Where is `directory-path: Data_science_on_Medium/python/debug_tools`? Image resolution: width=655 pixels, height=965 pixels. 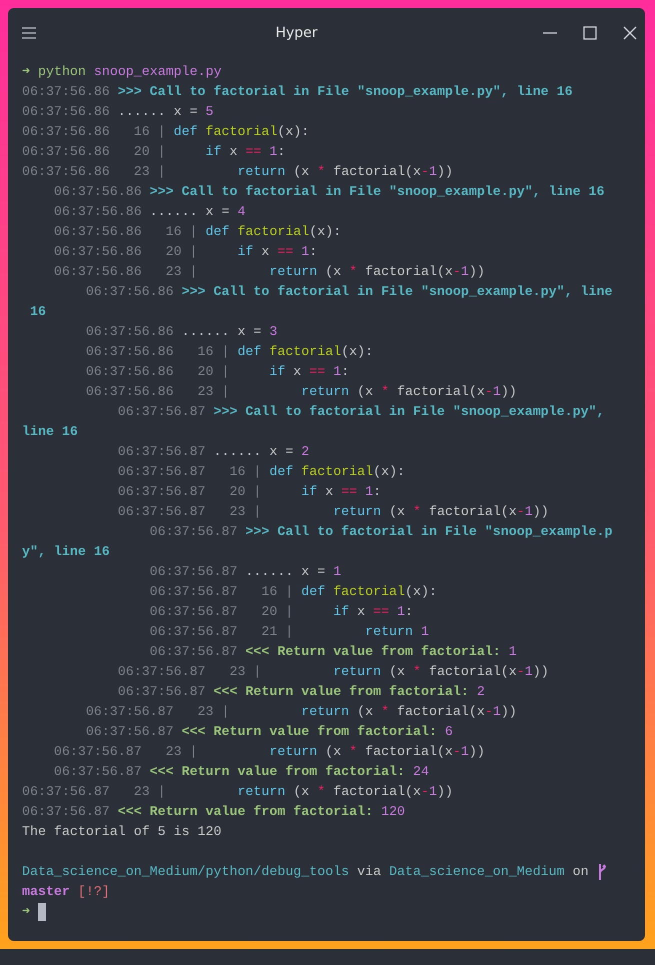 directory-path: Data_science_on_Medium/python/debug_tools is located at coordinates (186, 872).